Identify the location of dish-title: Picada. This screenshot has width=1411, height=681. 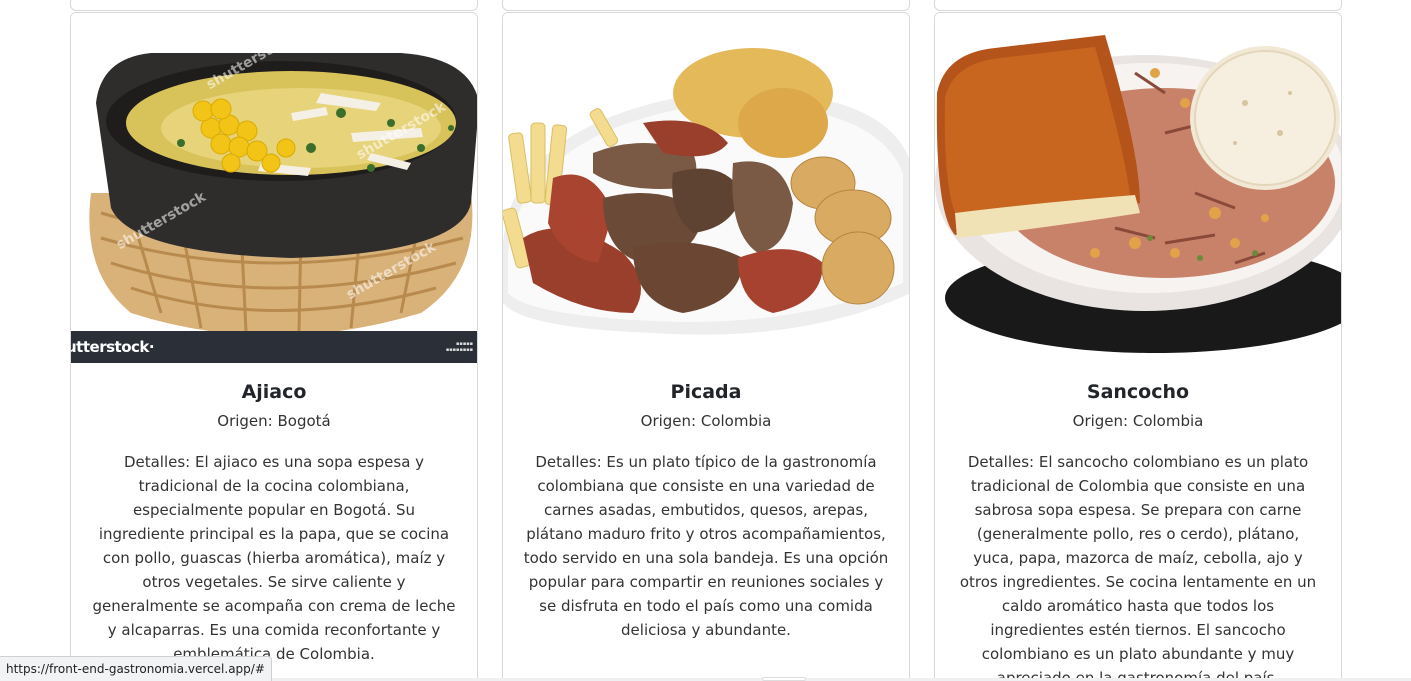
(706, 392).